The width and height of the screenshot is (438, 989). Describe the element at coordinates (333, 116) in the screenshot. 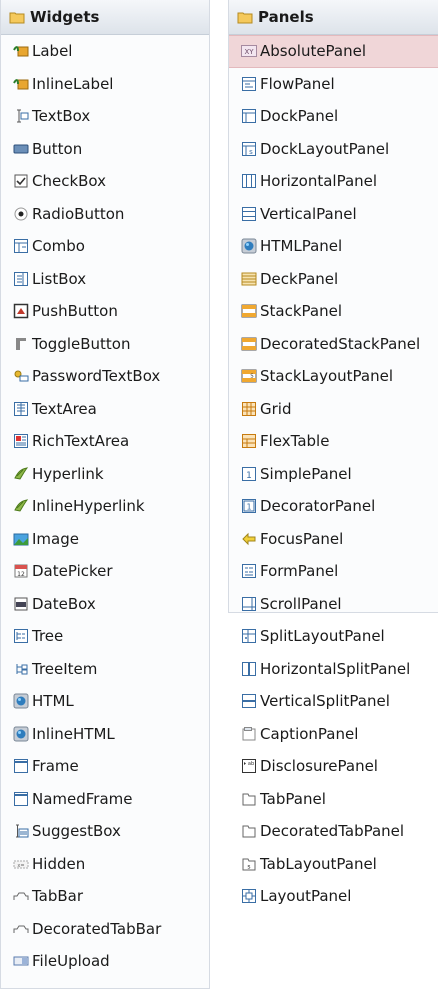

I see `palette-item-dockpanel: DockPanel` at that location.